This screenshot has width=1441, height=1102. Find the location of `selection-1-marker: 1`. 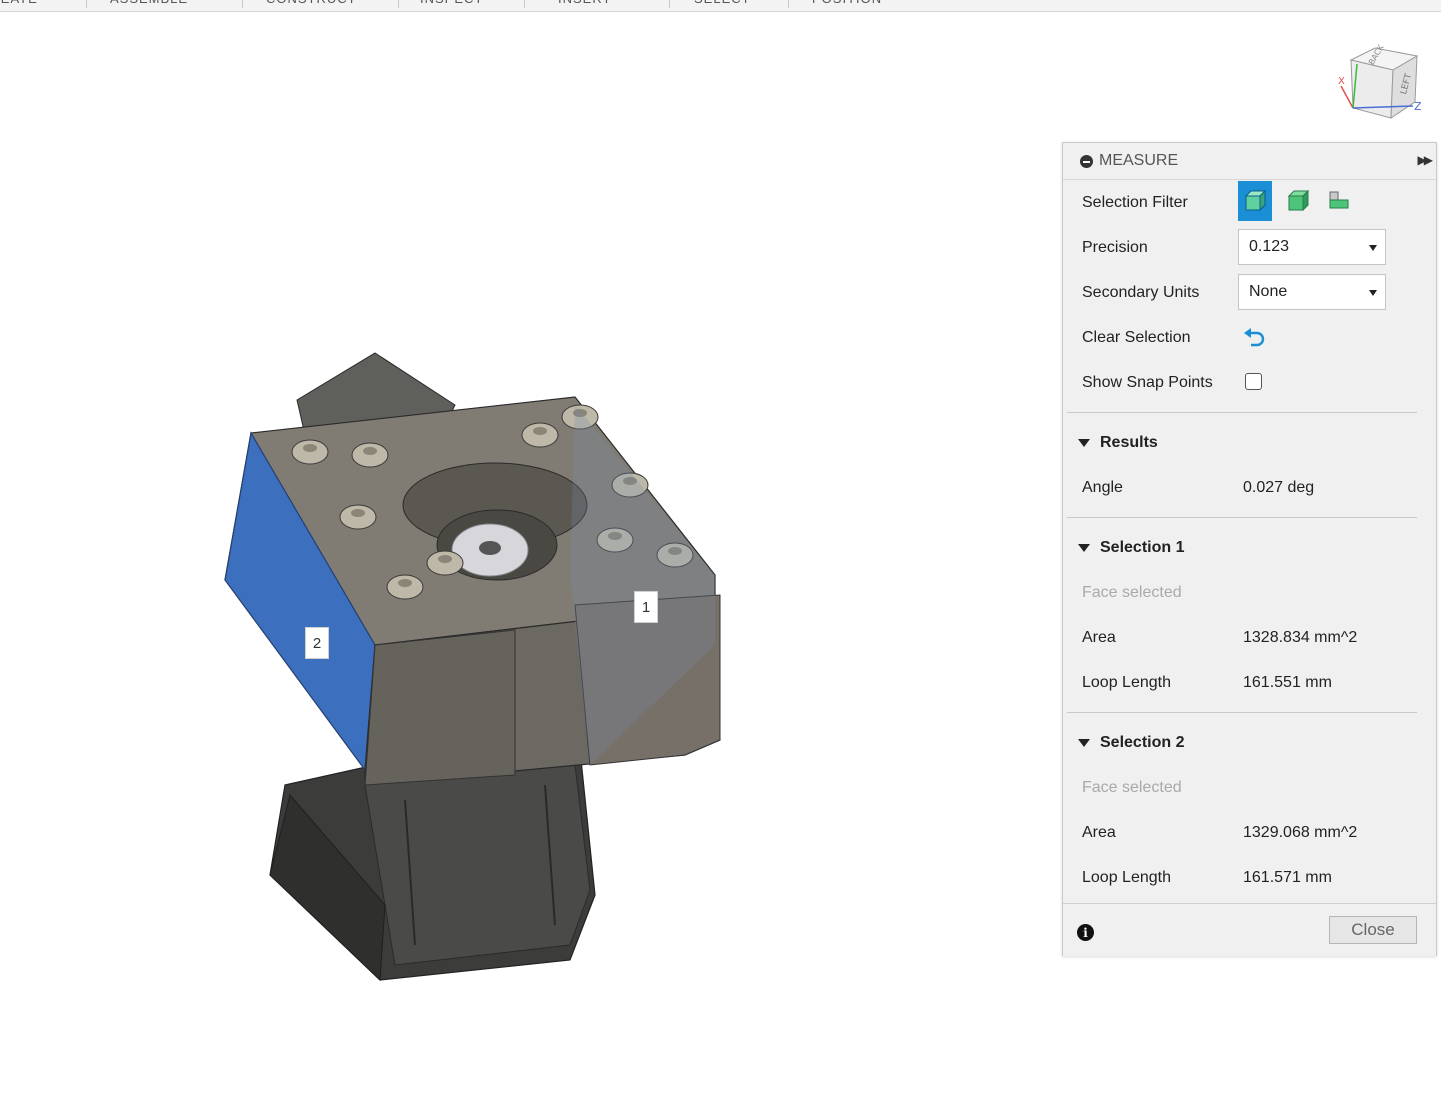

selection-1-marker: 1 is located at coordinates (646, 607).